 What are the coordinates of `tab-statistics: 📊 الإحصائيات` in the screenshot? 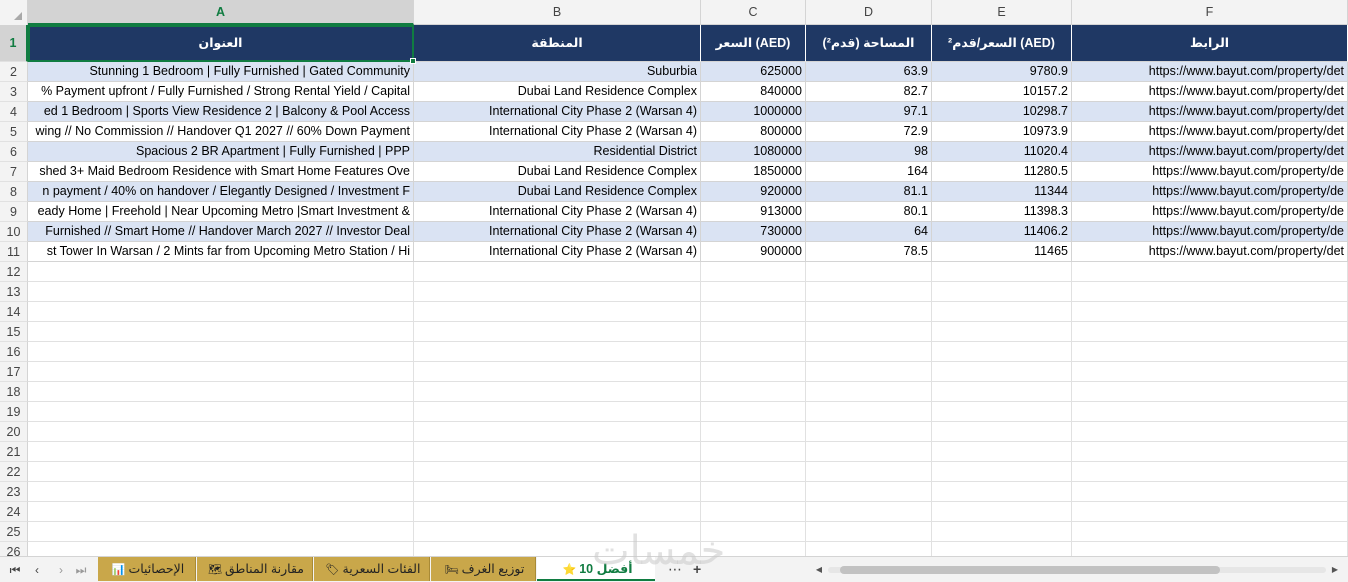 It's located at (147, 569).